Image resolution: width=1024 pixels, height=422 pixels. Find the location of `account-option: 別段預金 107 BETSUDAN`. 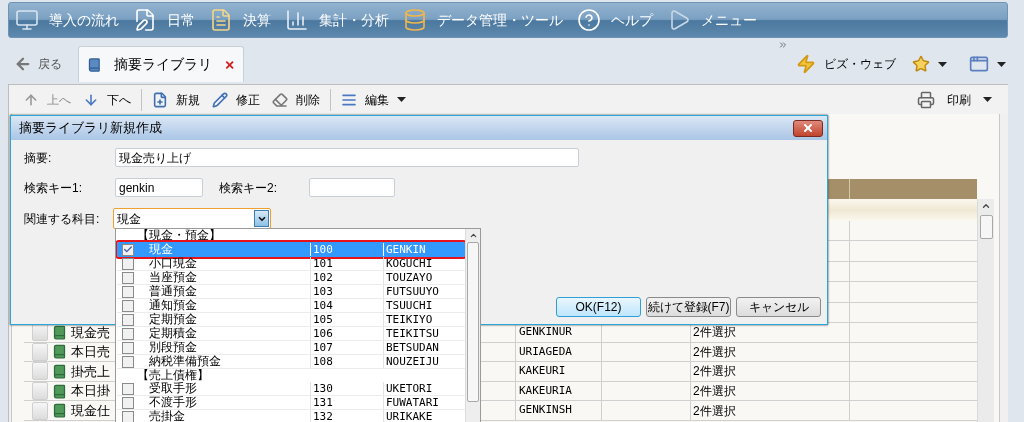

account-option: 別段預金 107 BETSUDAN is located at coordinates (291, 348).